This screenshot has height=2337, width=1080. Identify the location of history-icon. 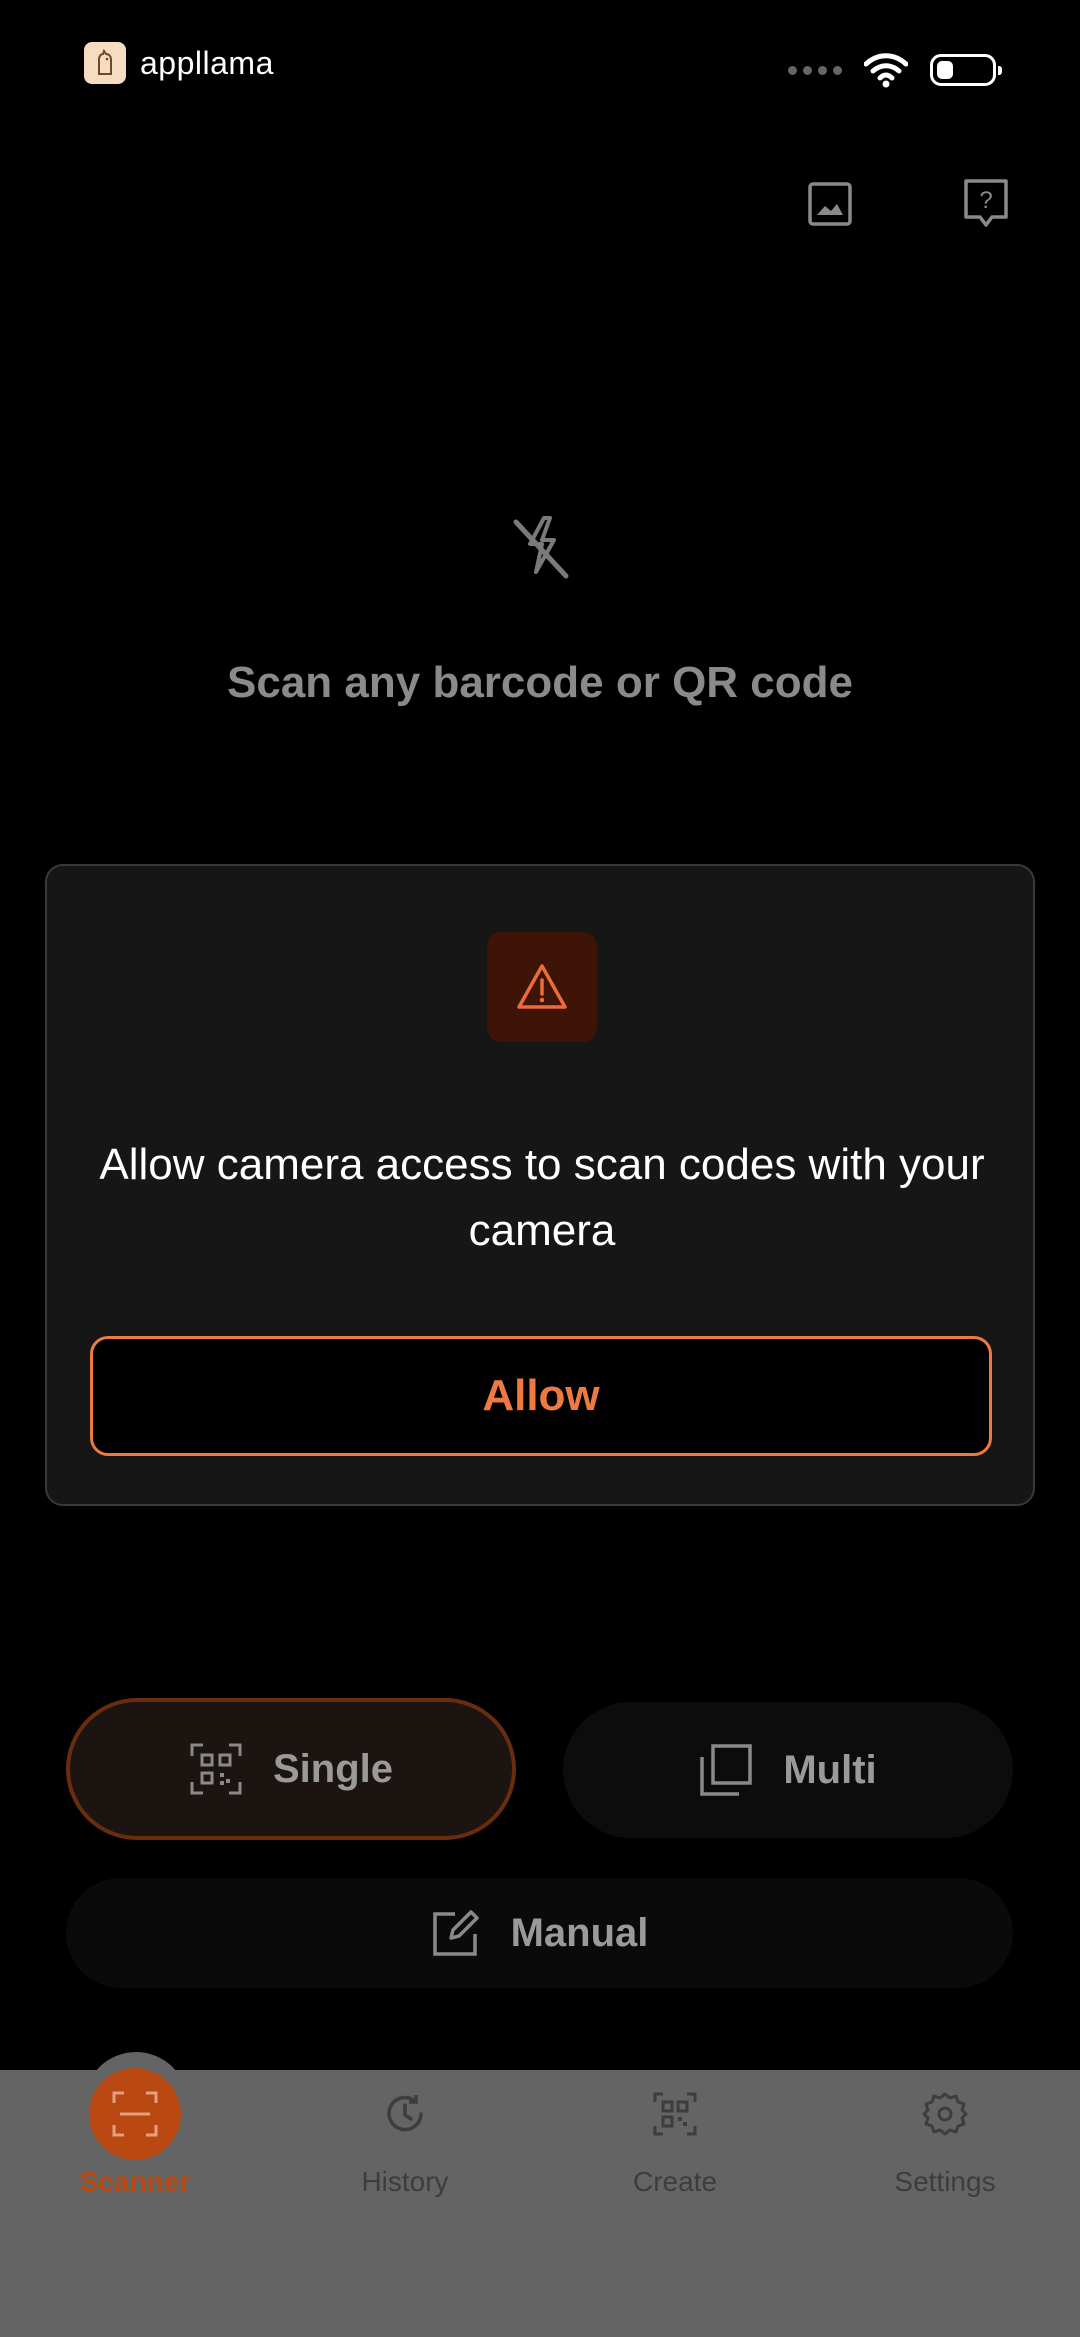
(405, 2114).